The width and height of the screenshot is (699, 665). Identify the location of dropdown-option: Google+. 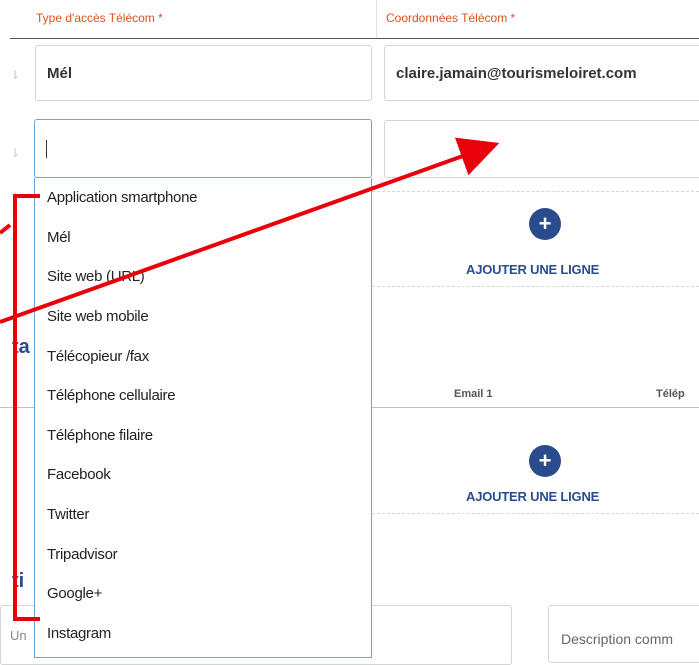
(203, 594).